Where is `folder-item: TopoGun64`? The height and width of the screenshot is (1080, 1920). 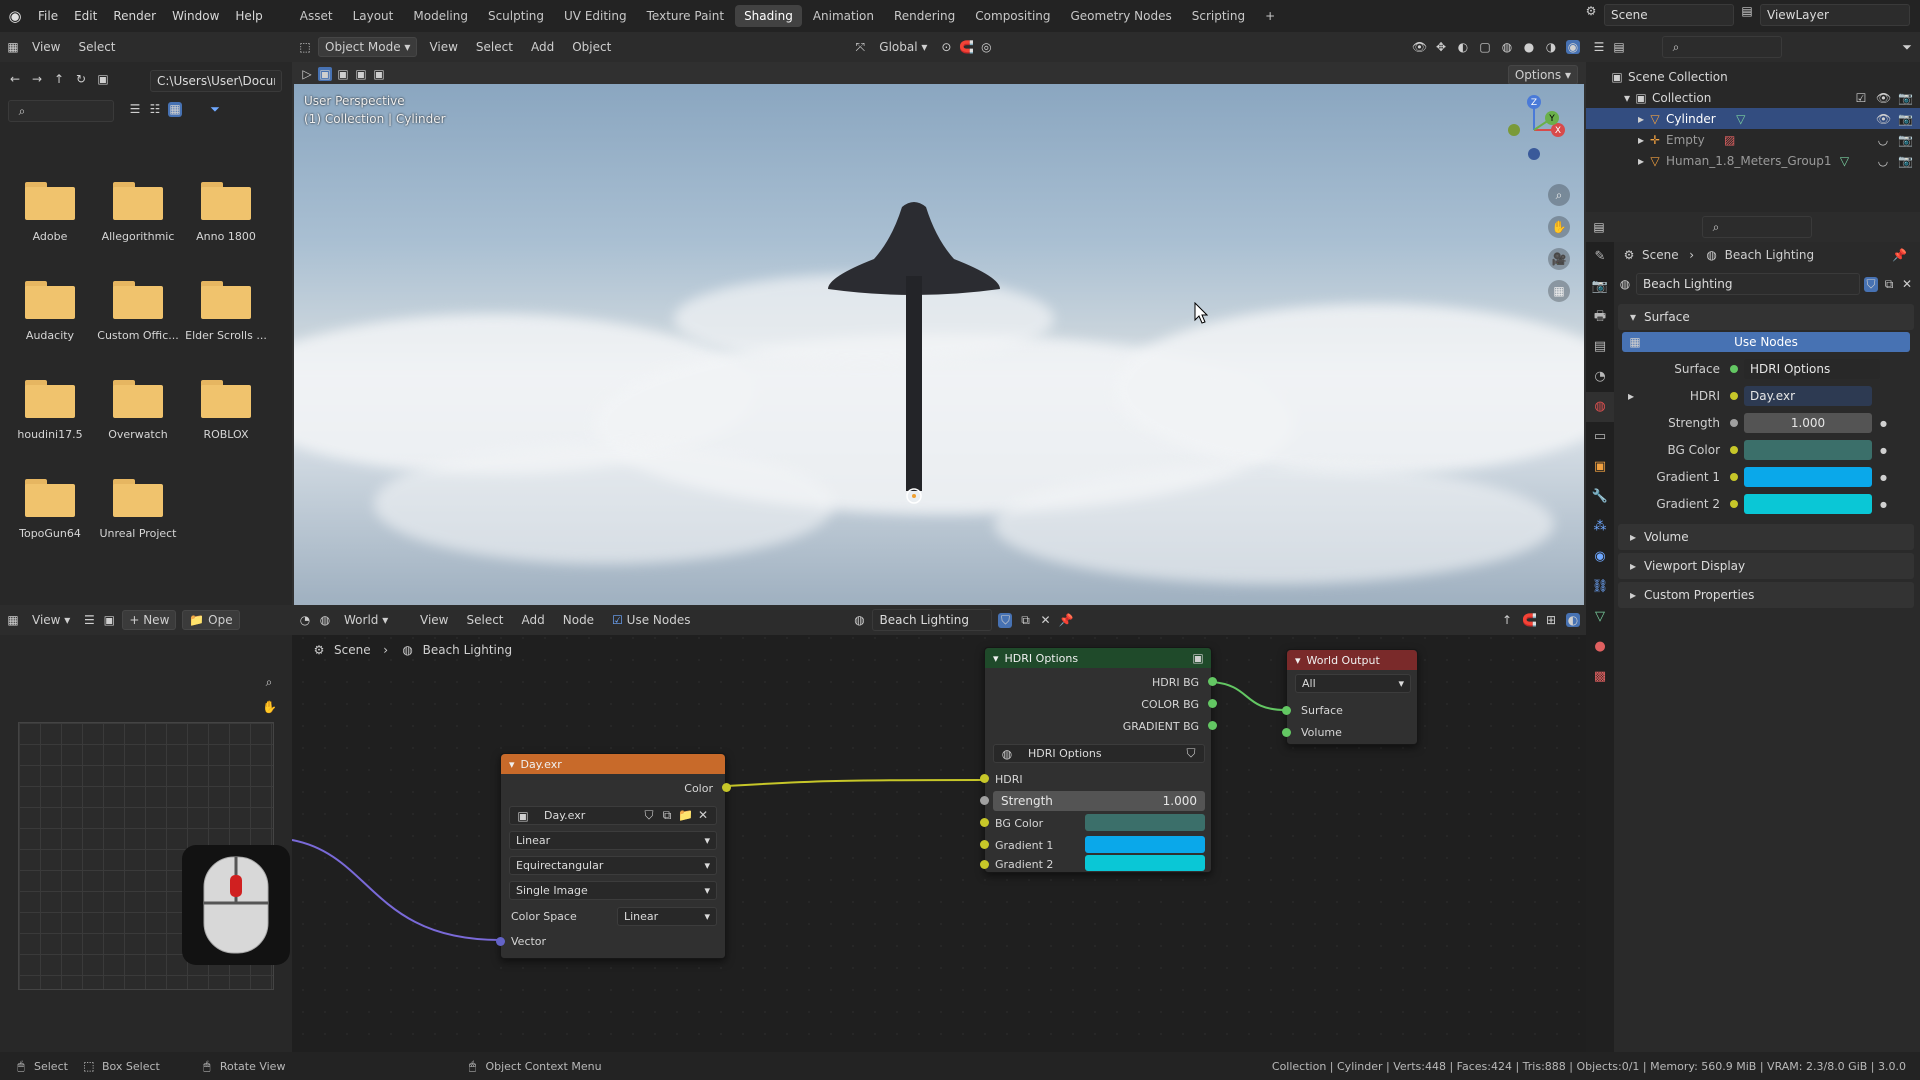
folder-item: TopoGun64 is located at coordinates (50, 509).